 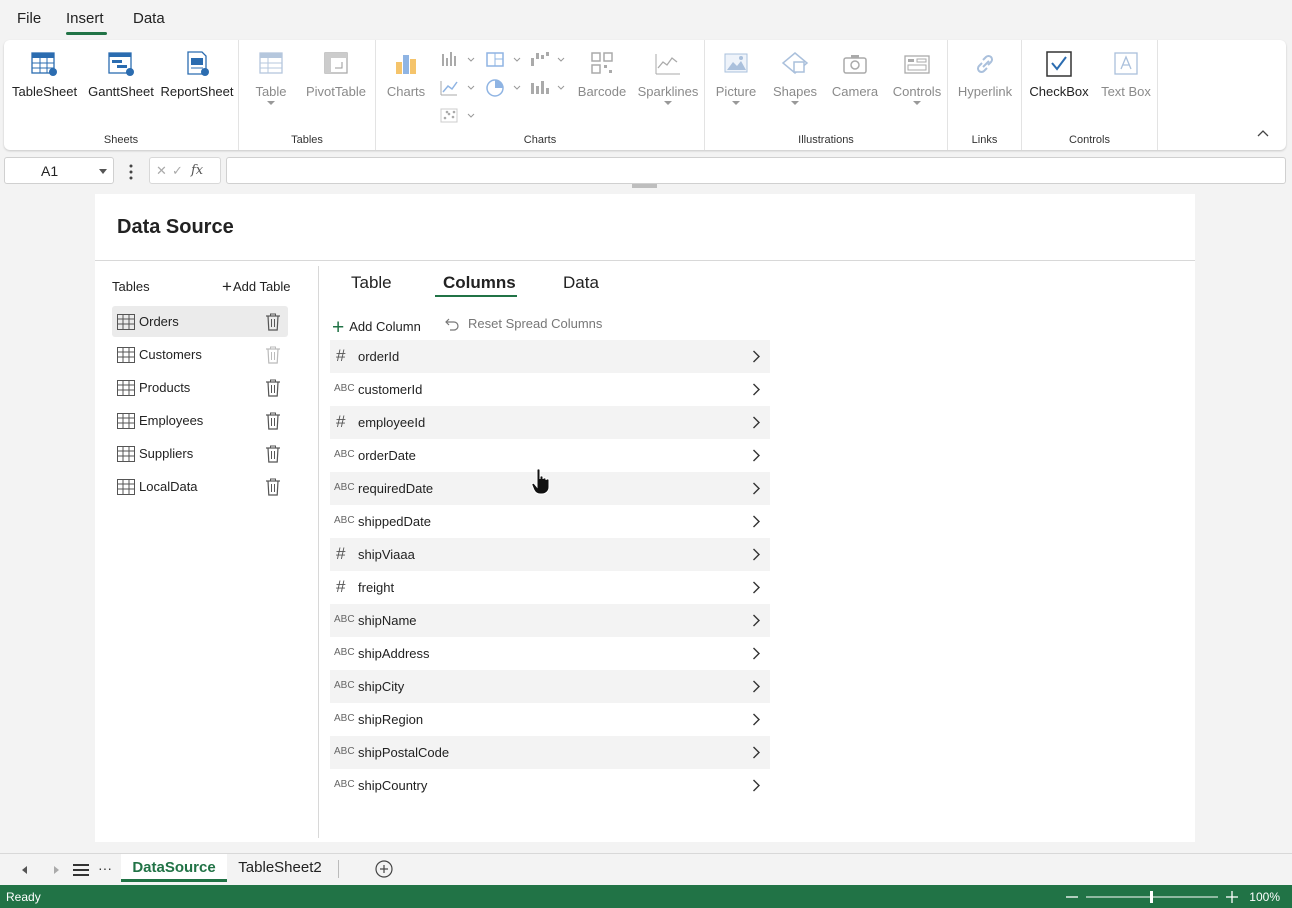 I want to click on column-row: # orderId, so click(x=550, y=356).